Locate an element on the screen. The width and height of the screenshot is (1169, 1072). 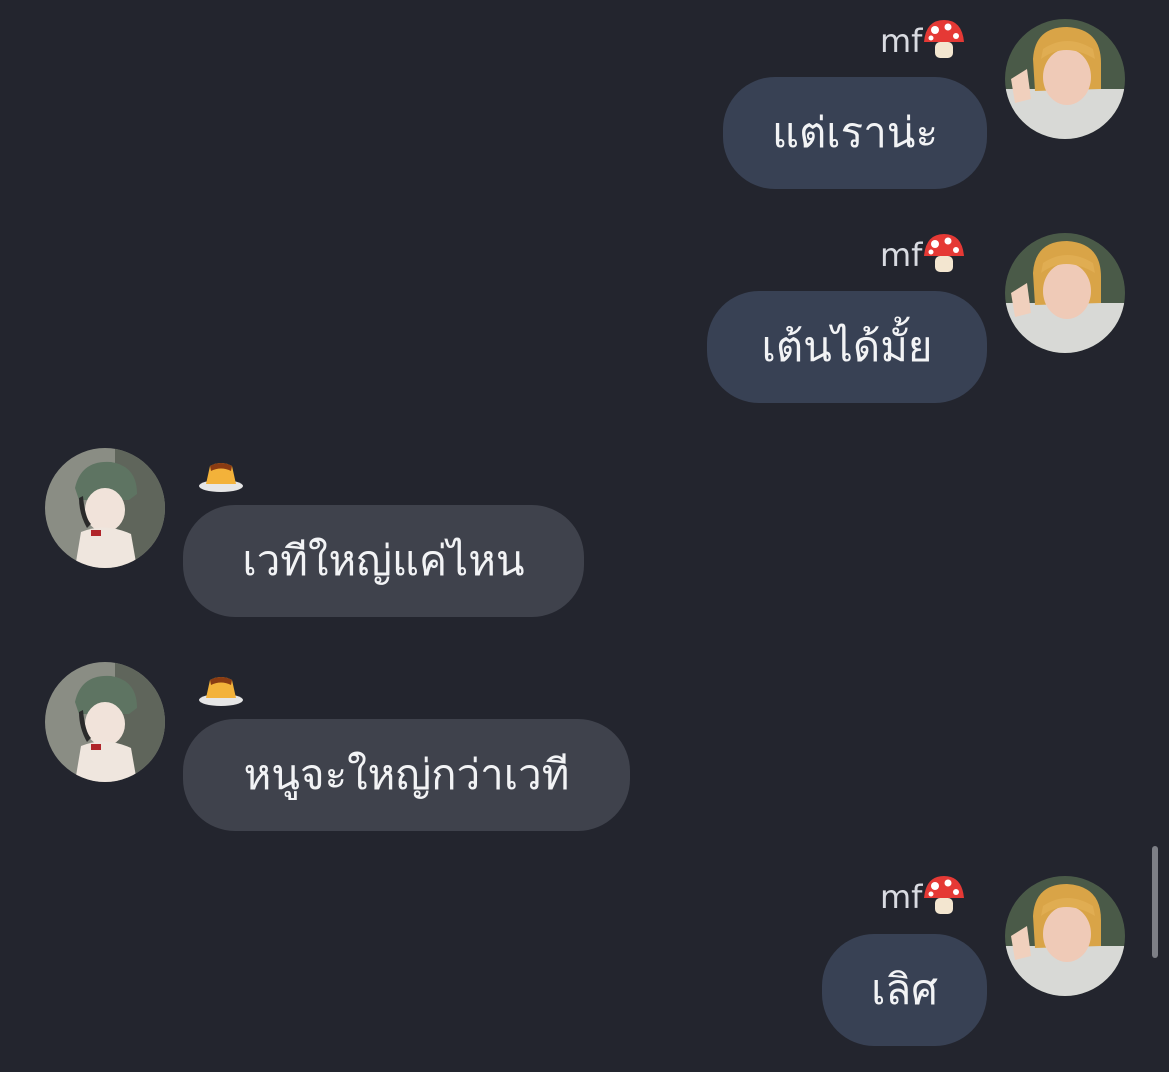
message-bubble: หนูจะใหญ่กว่าเวที is located at coordinates (406, 775).